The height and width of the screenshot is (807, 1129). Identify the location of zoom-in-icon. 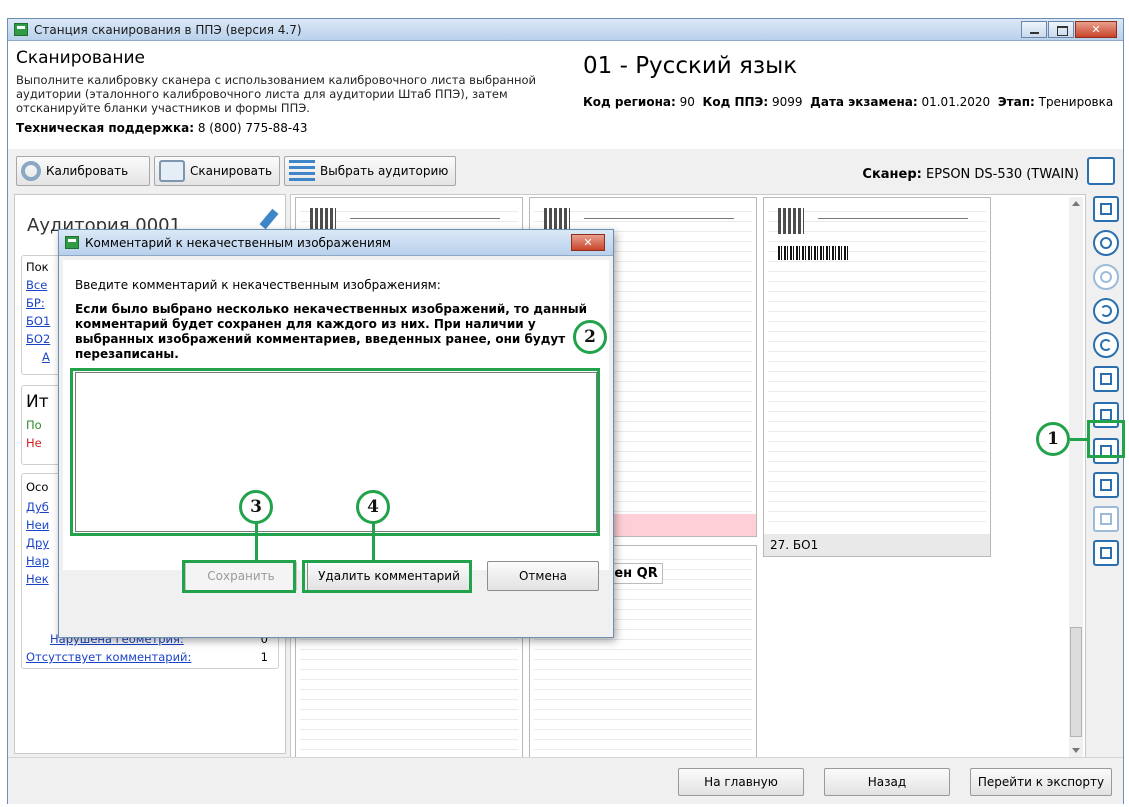
(1106, 243).